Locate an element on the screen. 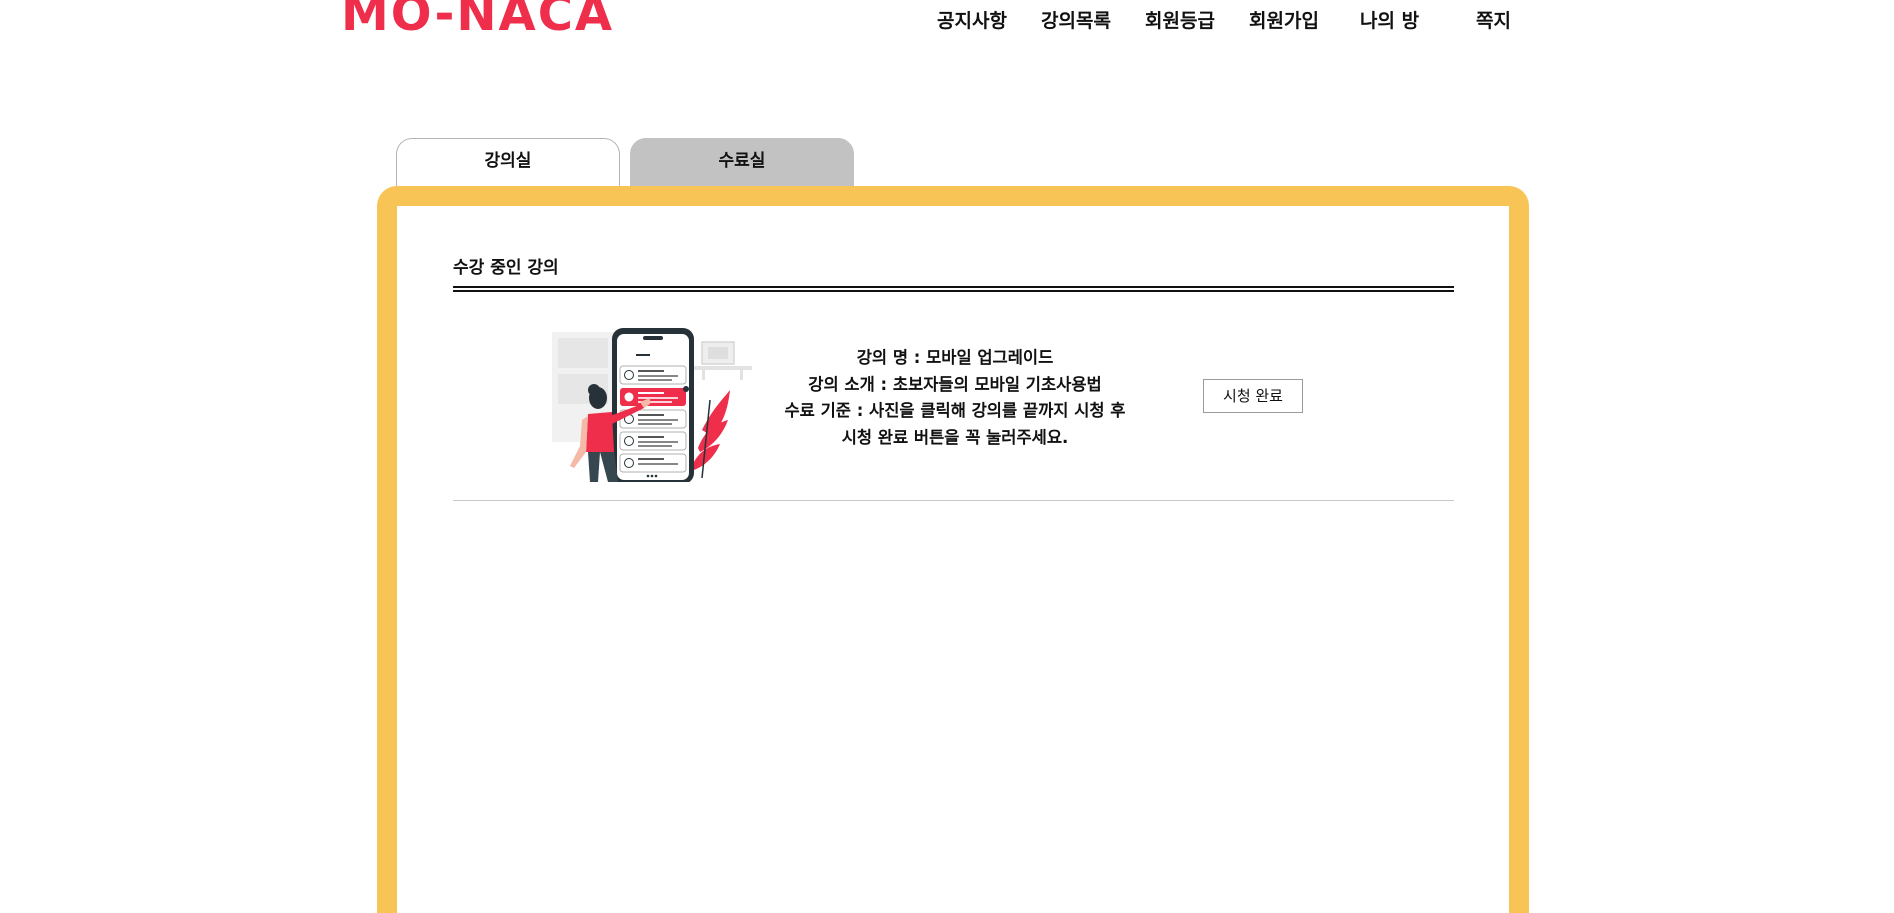  nav-item-notice: 공지사항 is located at coordinates (972, 19).